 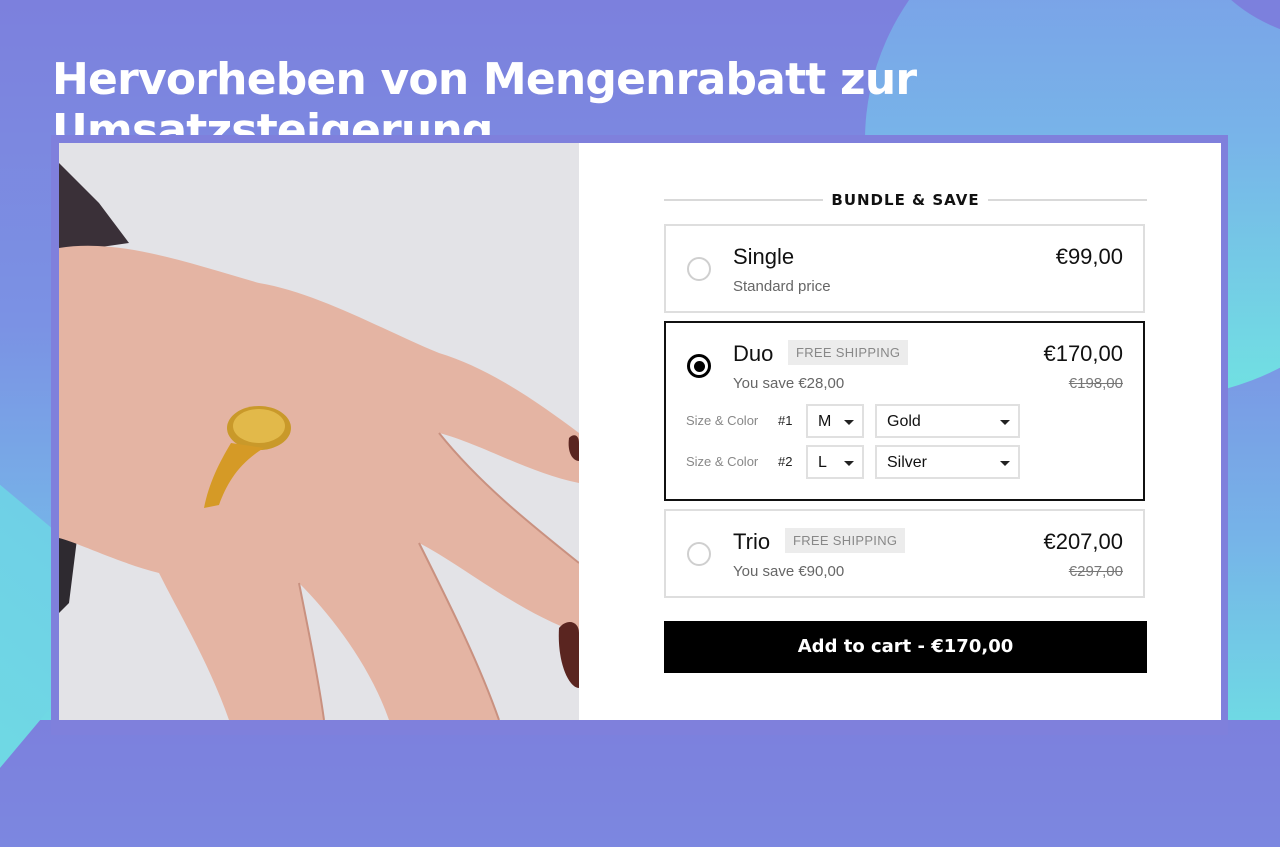 I want to click on option-price: €99,00, so click(x=1089, y=256).